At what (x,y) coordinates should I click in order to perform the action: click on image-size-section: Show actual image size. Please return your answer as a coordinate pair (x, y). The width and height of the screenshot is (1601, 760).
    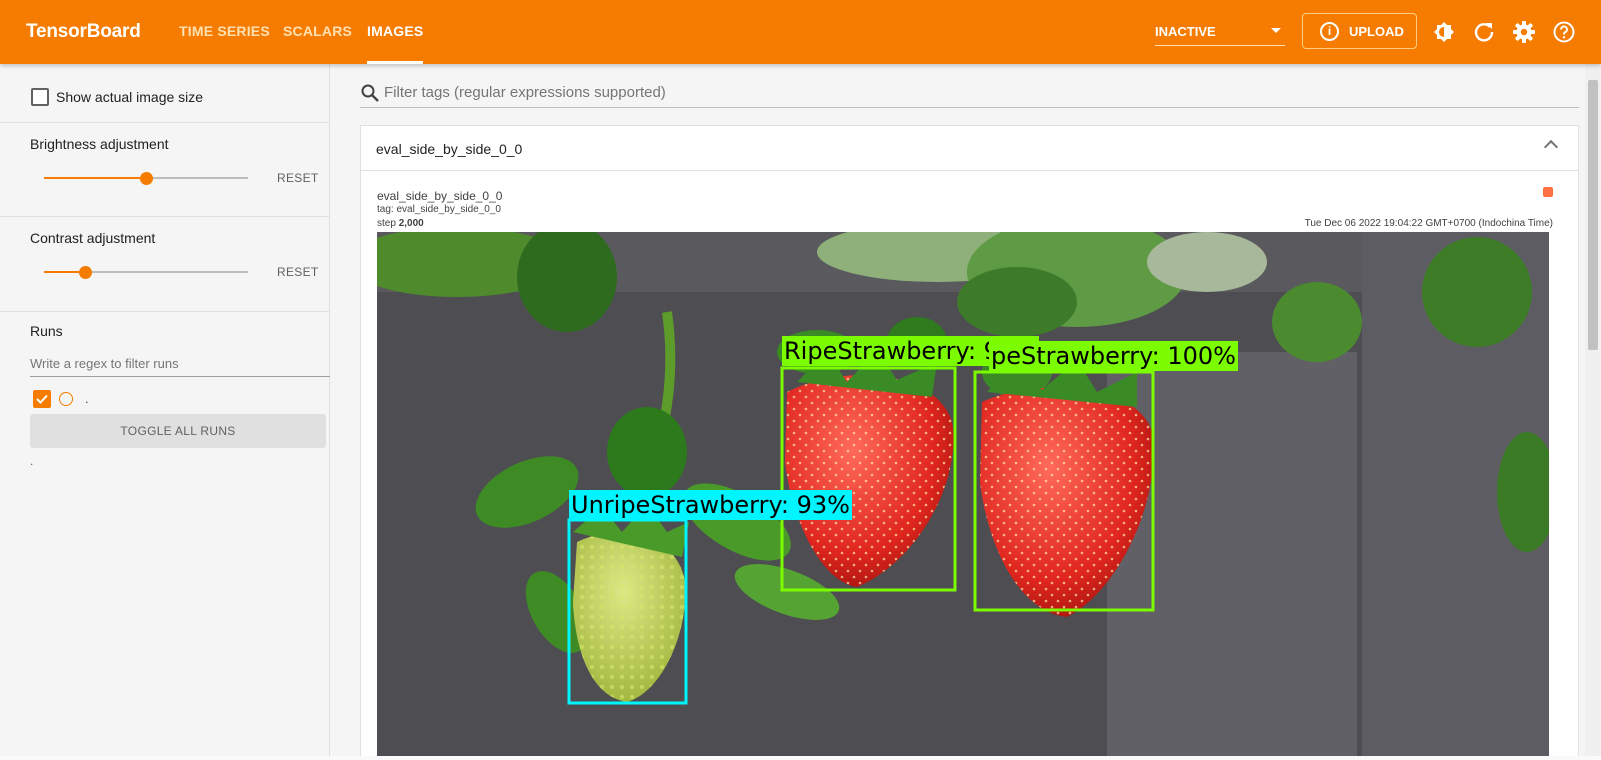
    Looking at the image, I should click on (165, 93).